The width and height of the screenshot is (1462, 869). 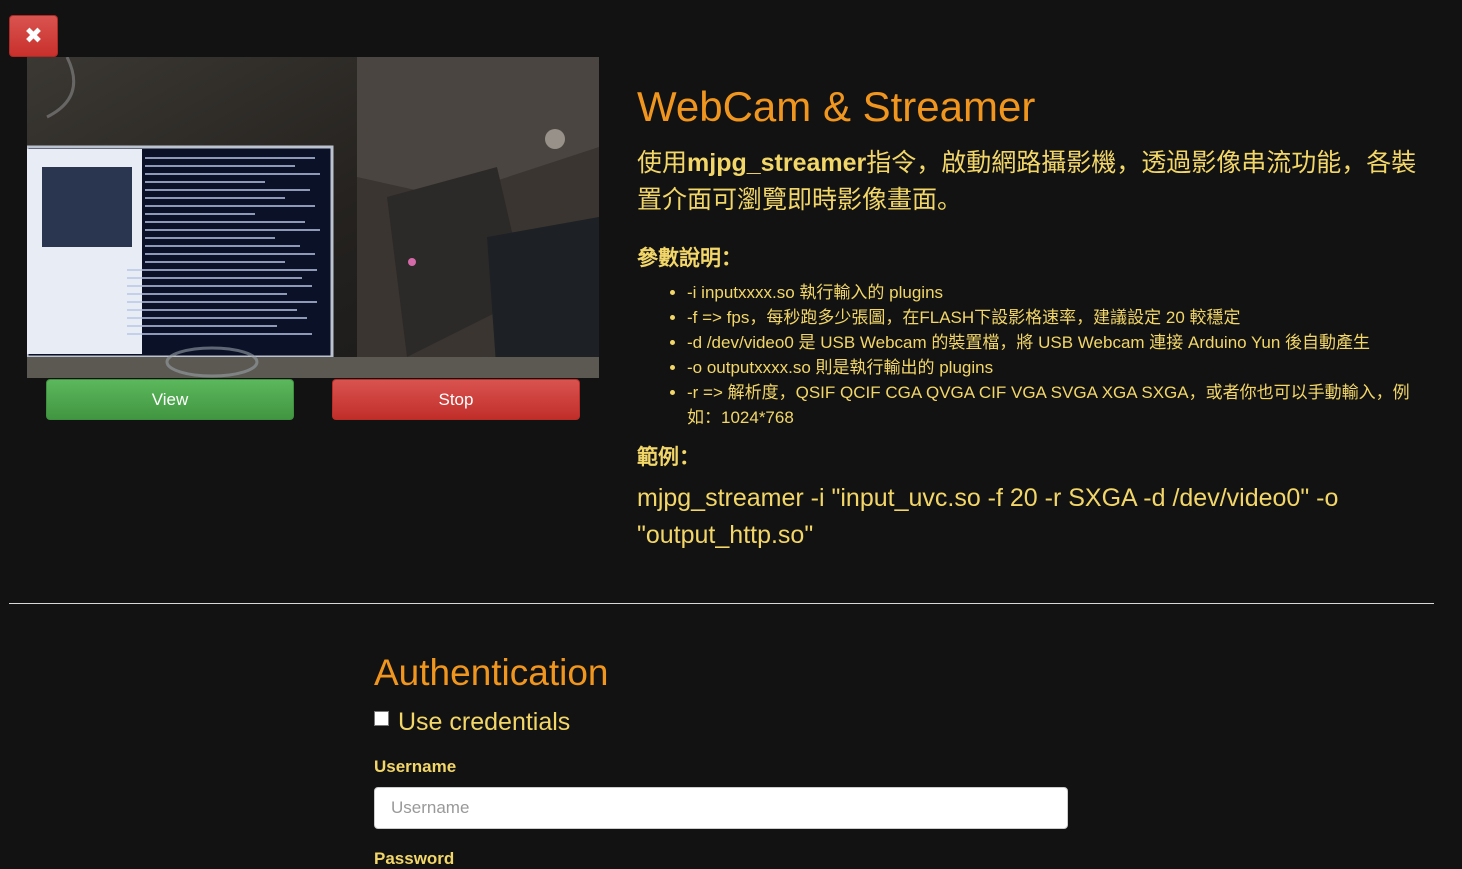 I want to click on close-icon: ✖, so click(x=33, y=35).